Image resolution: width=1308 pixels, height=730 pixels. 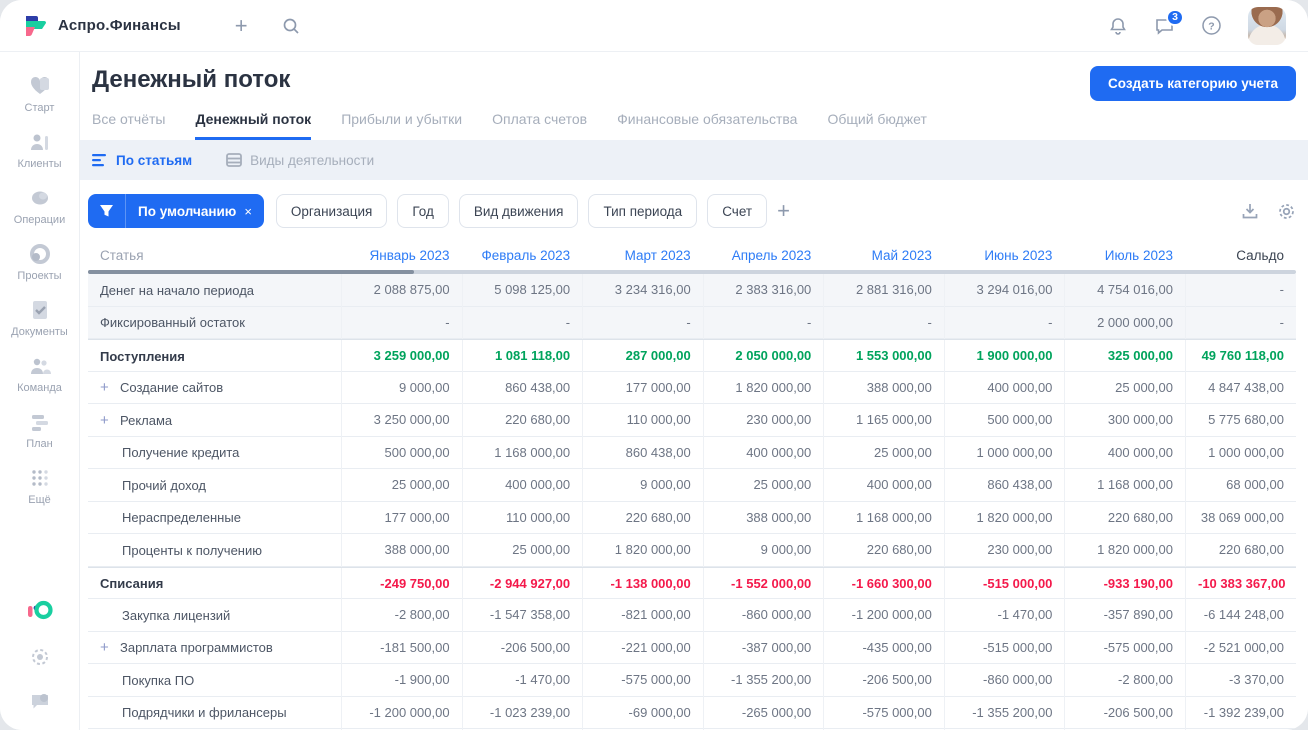 What do you see at coordinates (1004, 452) in the screenshot?
I see `cell-value: 1 000 000,00` at bounding box center [1004, 452].